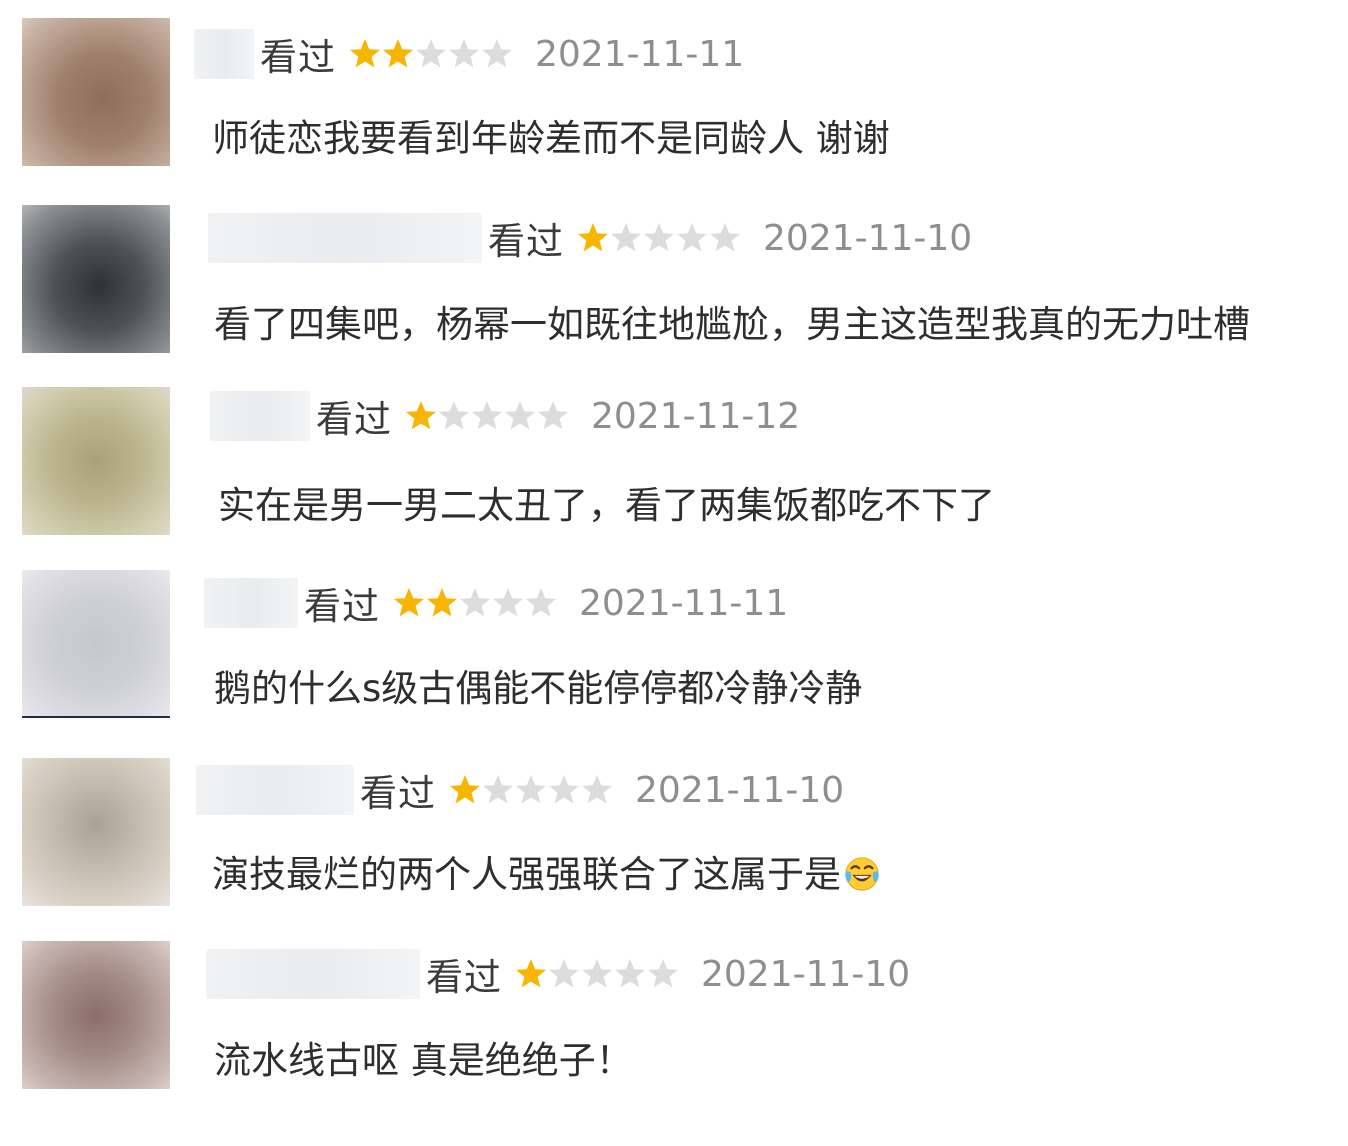  What do you see at coordinates (551, 138) in the screenshot?
I see `review-comment: 师徒恋我要看到年龄差而不是同龄人 谢谢` at bounding box center [551, 138].